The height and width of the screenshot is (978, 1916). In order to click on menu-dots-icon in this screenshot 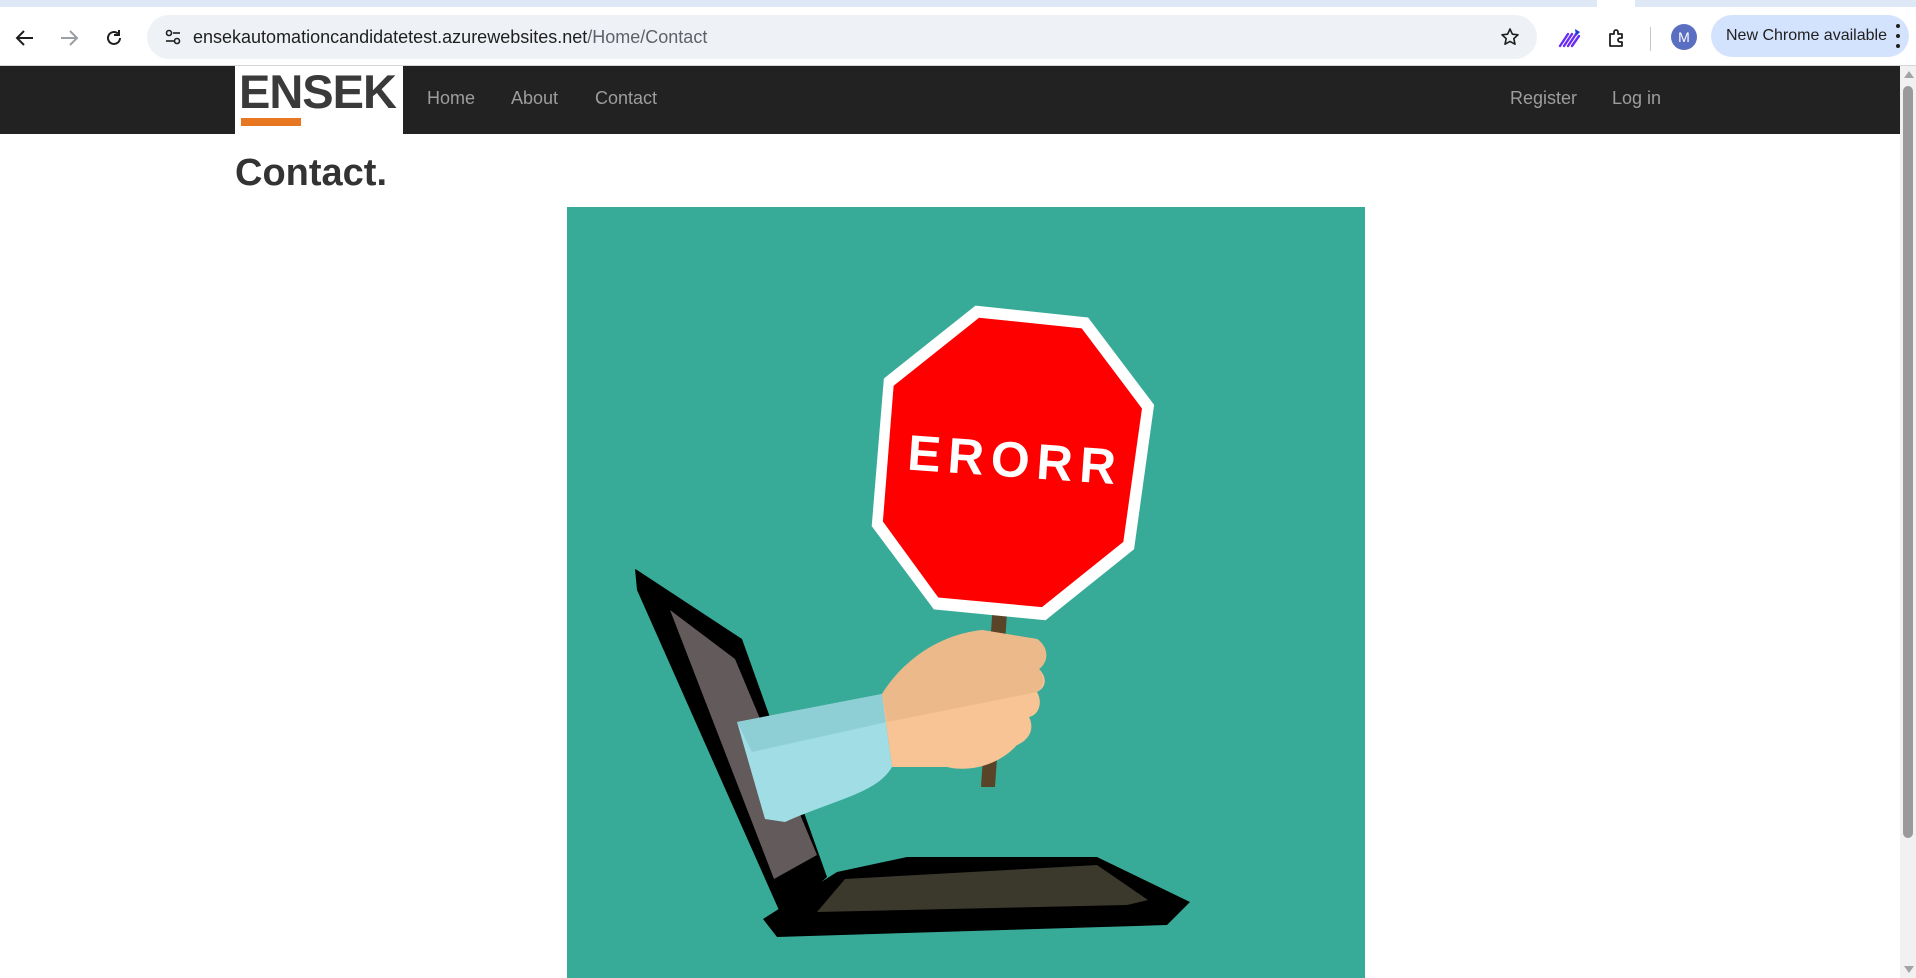, I will do `click(1898, 36)`.